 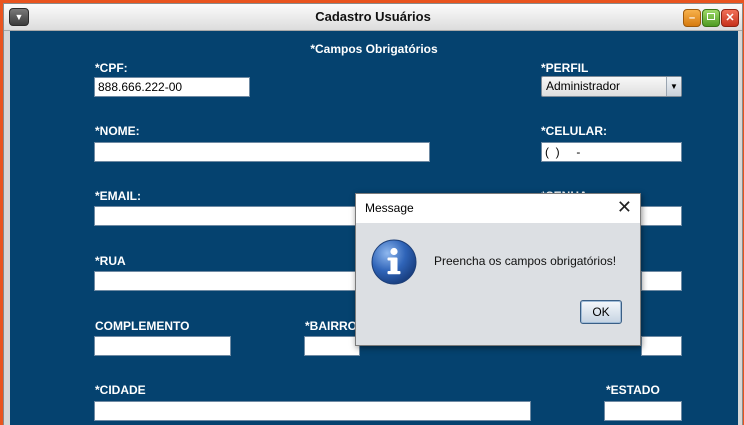 What do you see at coordinates (624, 207) in the screenshot?
I see `dialog-close-icon: ✕` at bounding box center [624, 207].